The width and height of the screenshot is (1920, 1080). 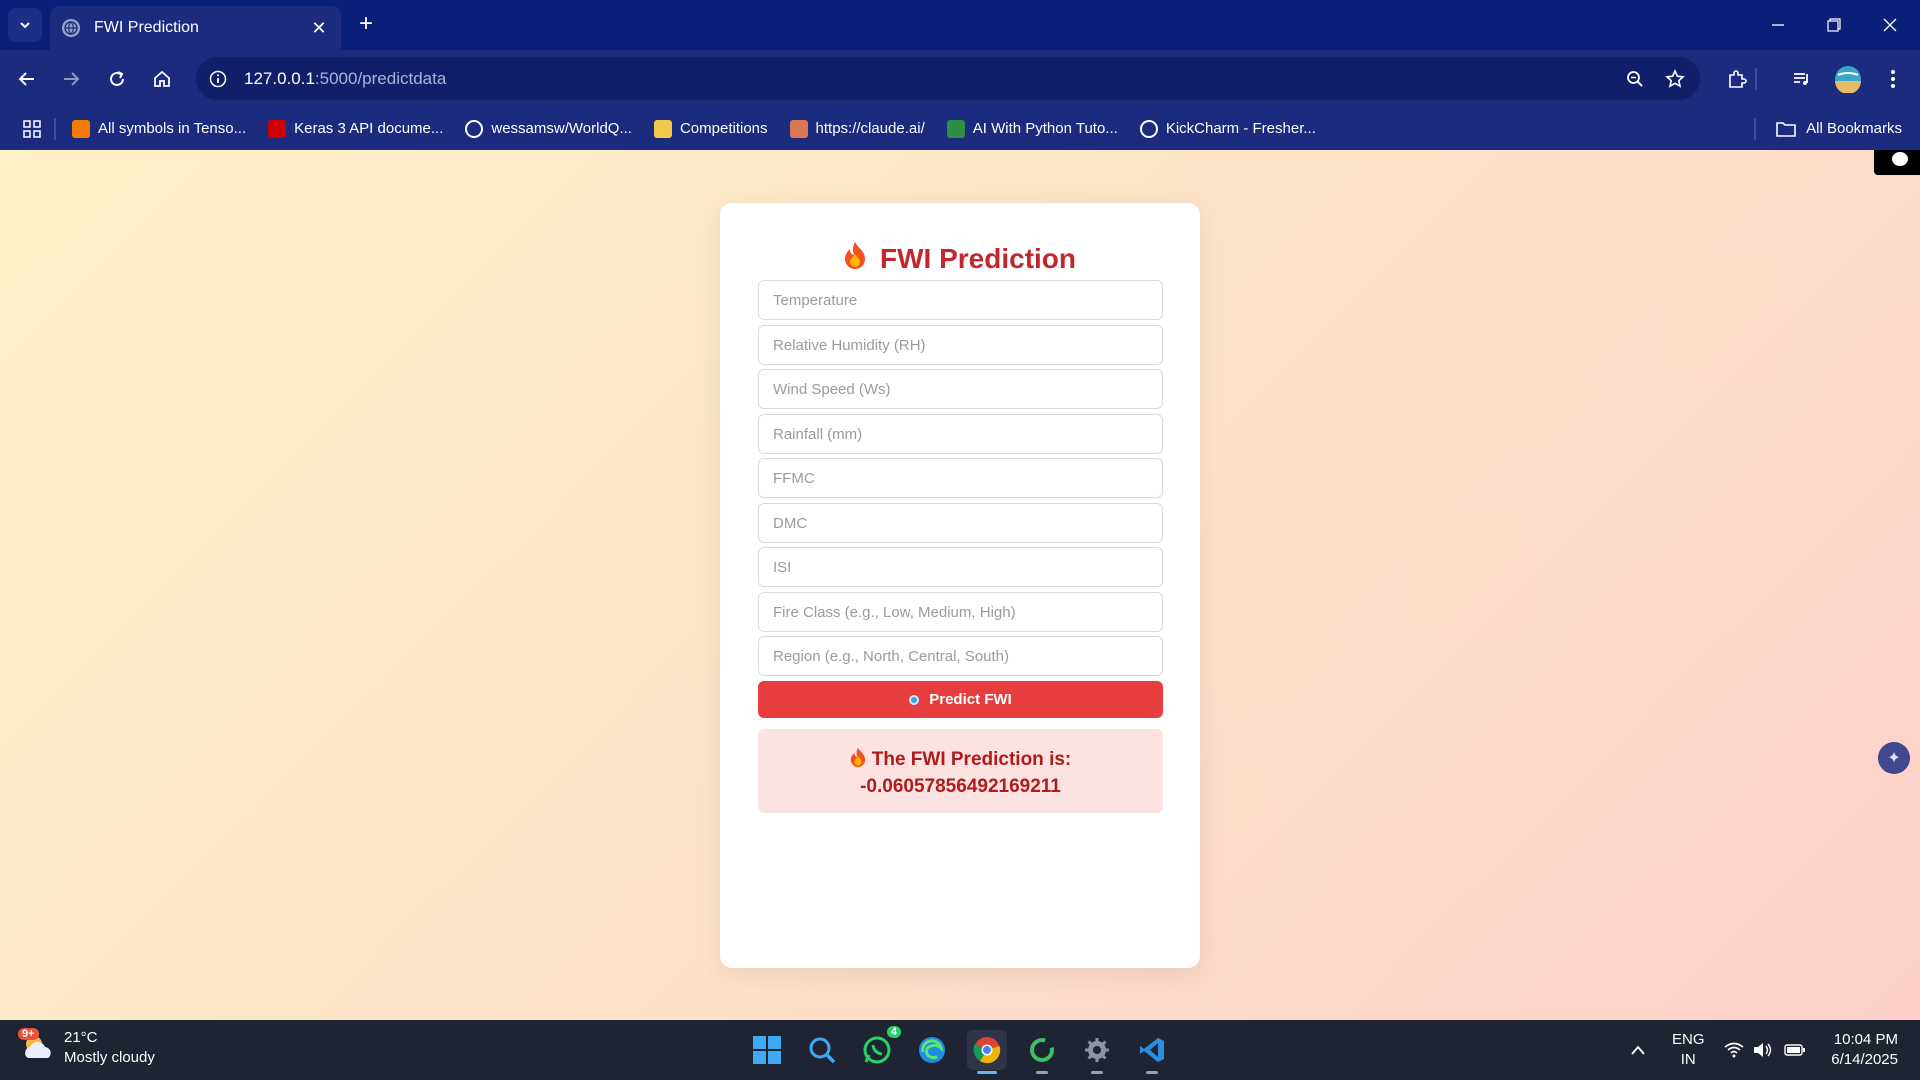 I want to click on more-vert-icon, so click(x=1893, y=79).